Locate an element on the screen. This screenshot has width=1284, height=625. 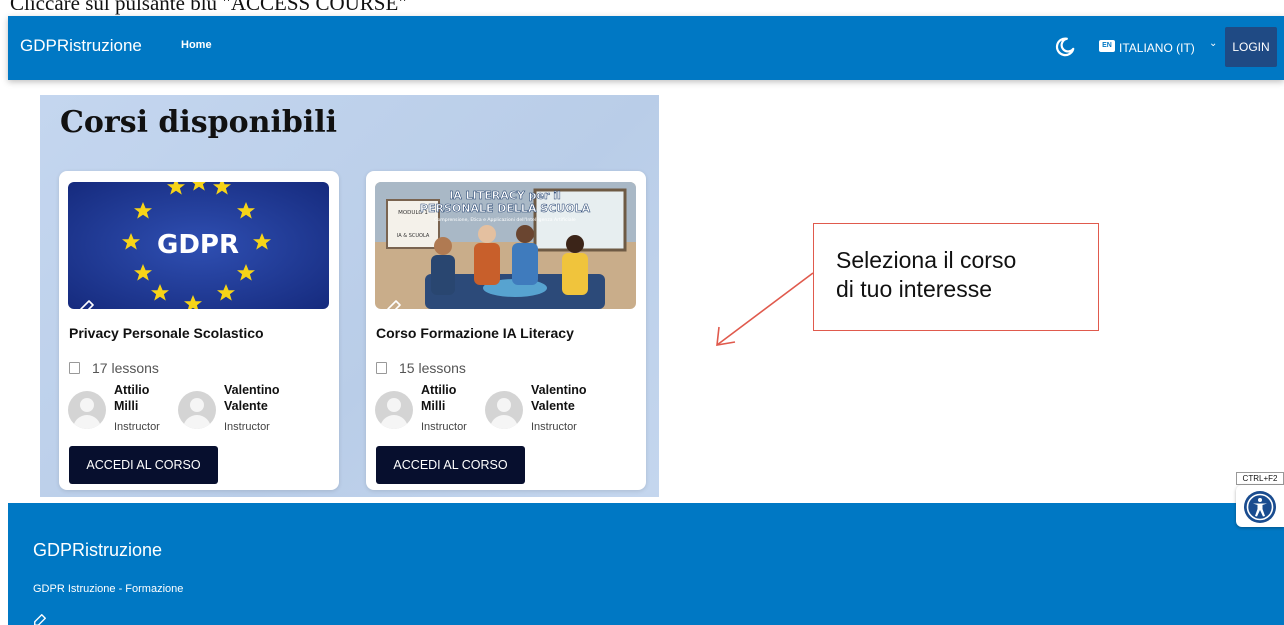
image-sign-ia-scuola: IA & SCUOLA is located at coordinates (413, 236).